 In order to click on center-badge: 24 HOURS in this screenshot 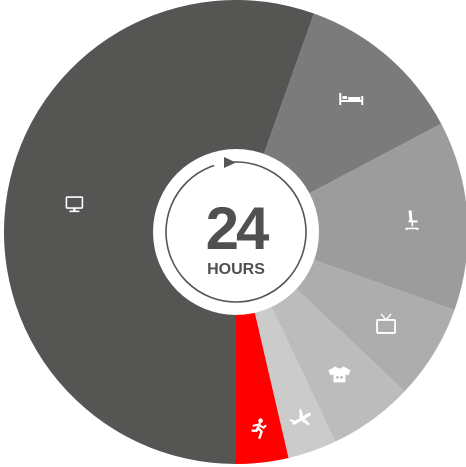, I will do `click(236, 232)`.